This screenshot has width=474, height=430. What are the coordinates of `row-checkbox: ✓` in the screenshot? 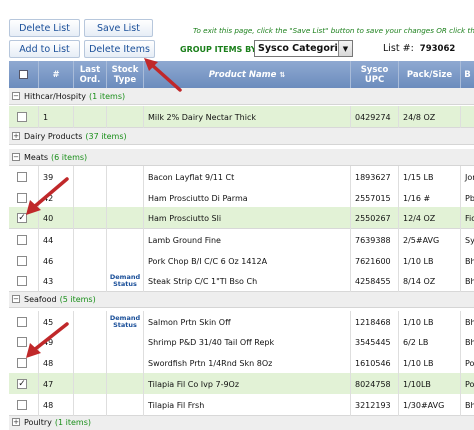 It's located at (22, 384).